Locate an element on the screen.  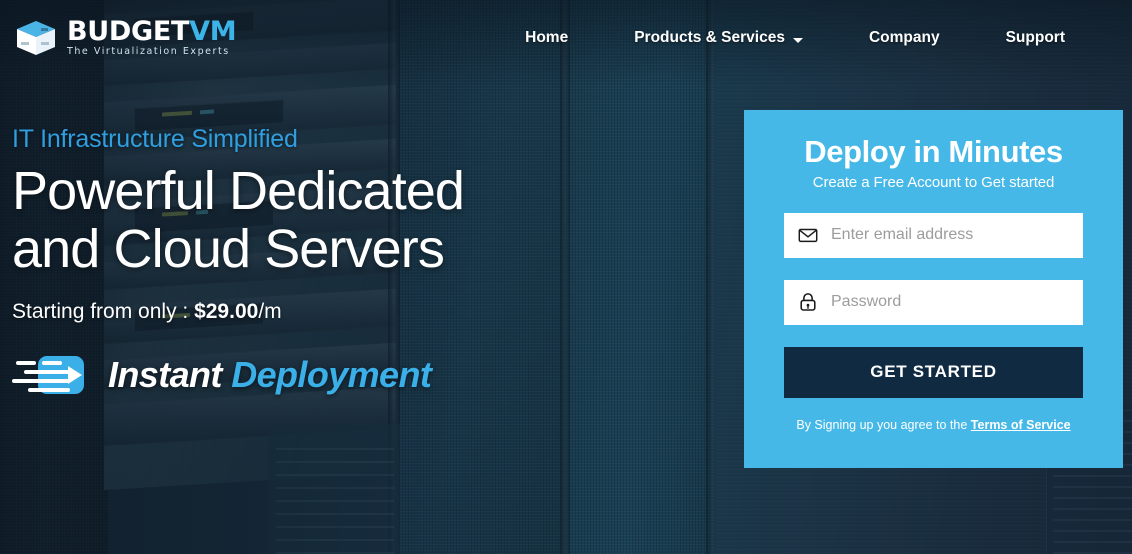
password-field-wrapper is located at coordinates (933, 302).